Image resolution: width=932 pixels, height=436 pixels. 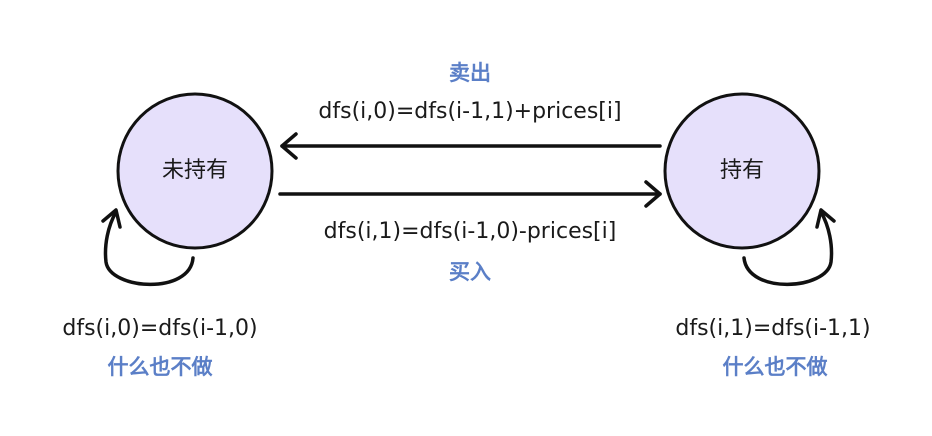 What do you see at coordinates (470, 231) in the screenshot?
I see `buy-formula: dfs(i,1)=dfs(i-1,0)-prices[i]` at bounding box center [470, 231].